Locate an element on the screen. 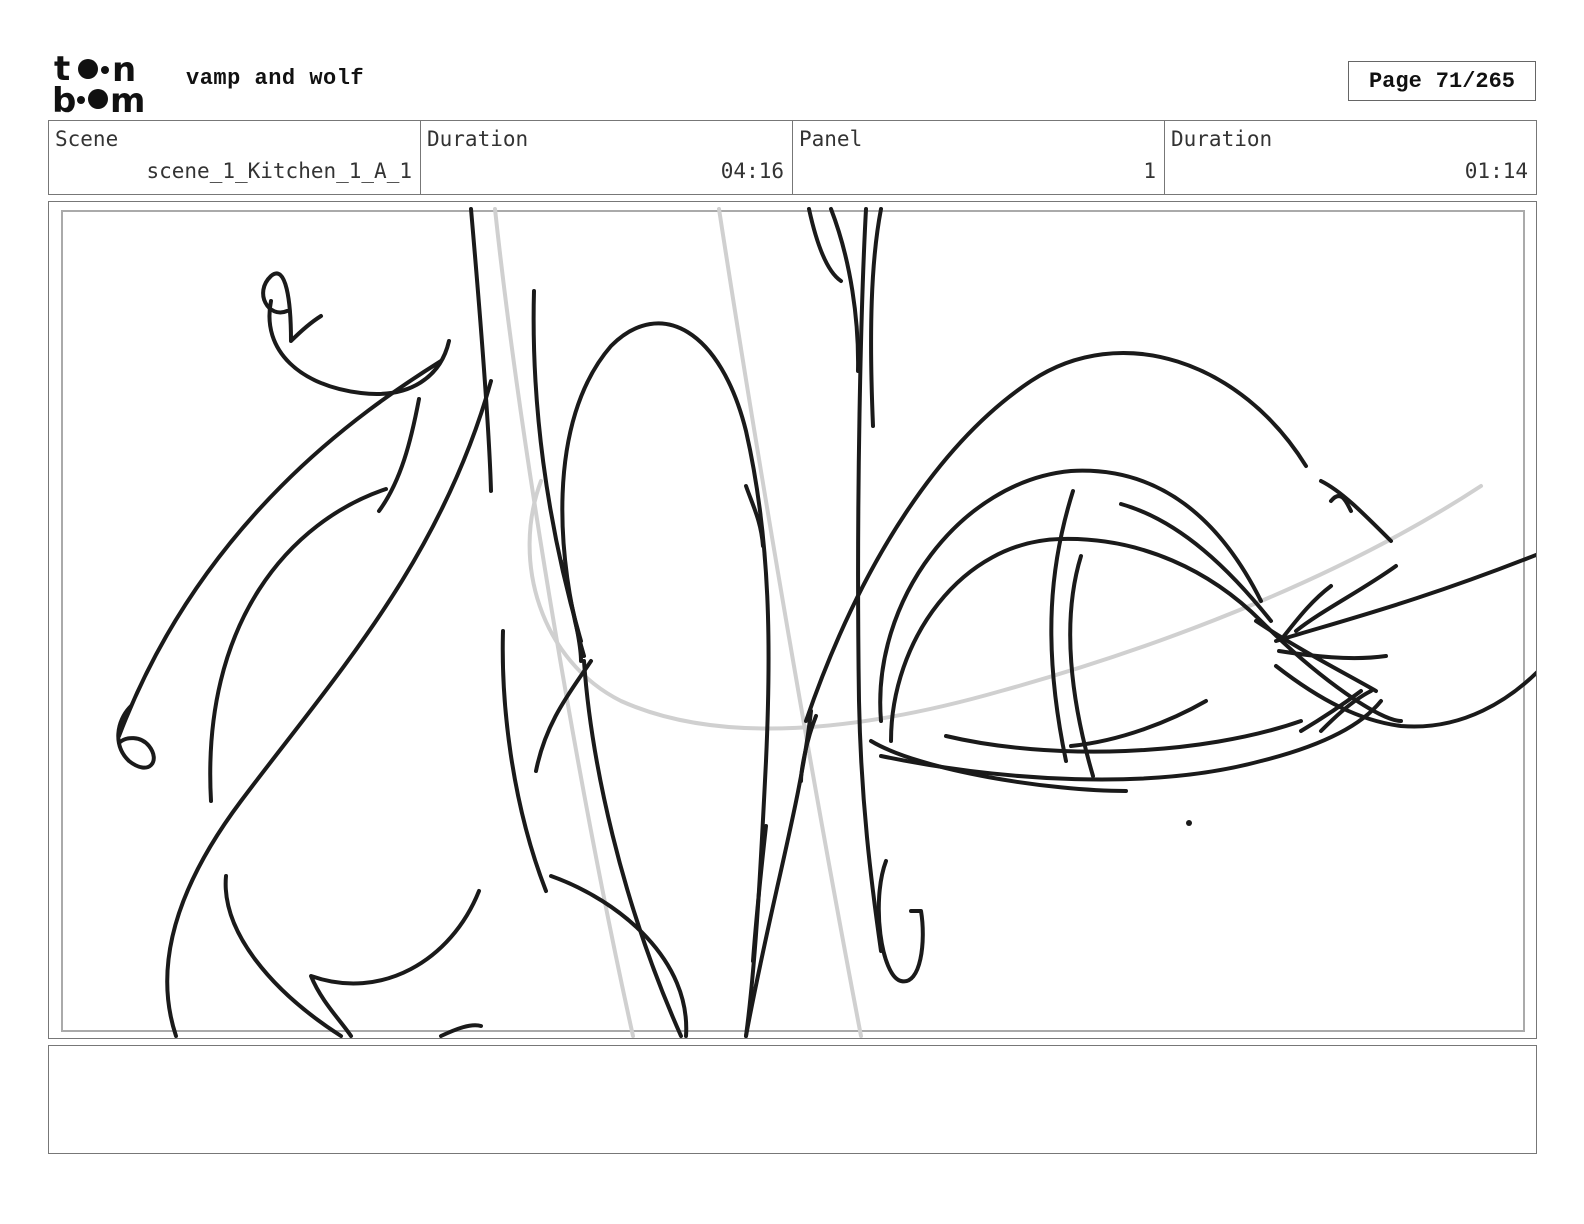  scene-label: Scene is located at coordinates (87, 139).